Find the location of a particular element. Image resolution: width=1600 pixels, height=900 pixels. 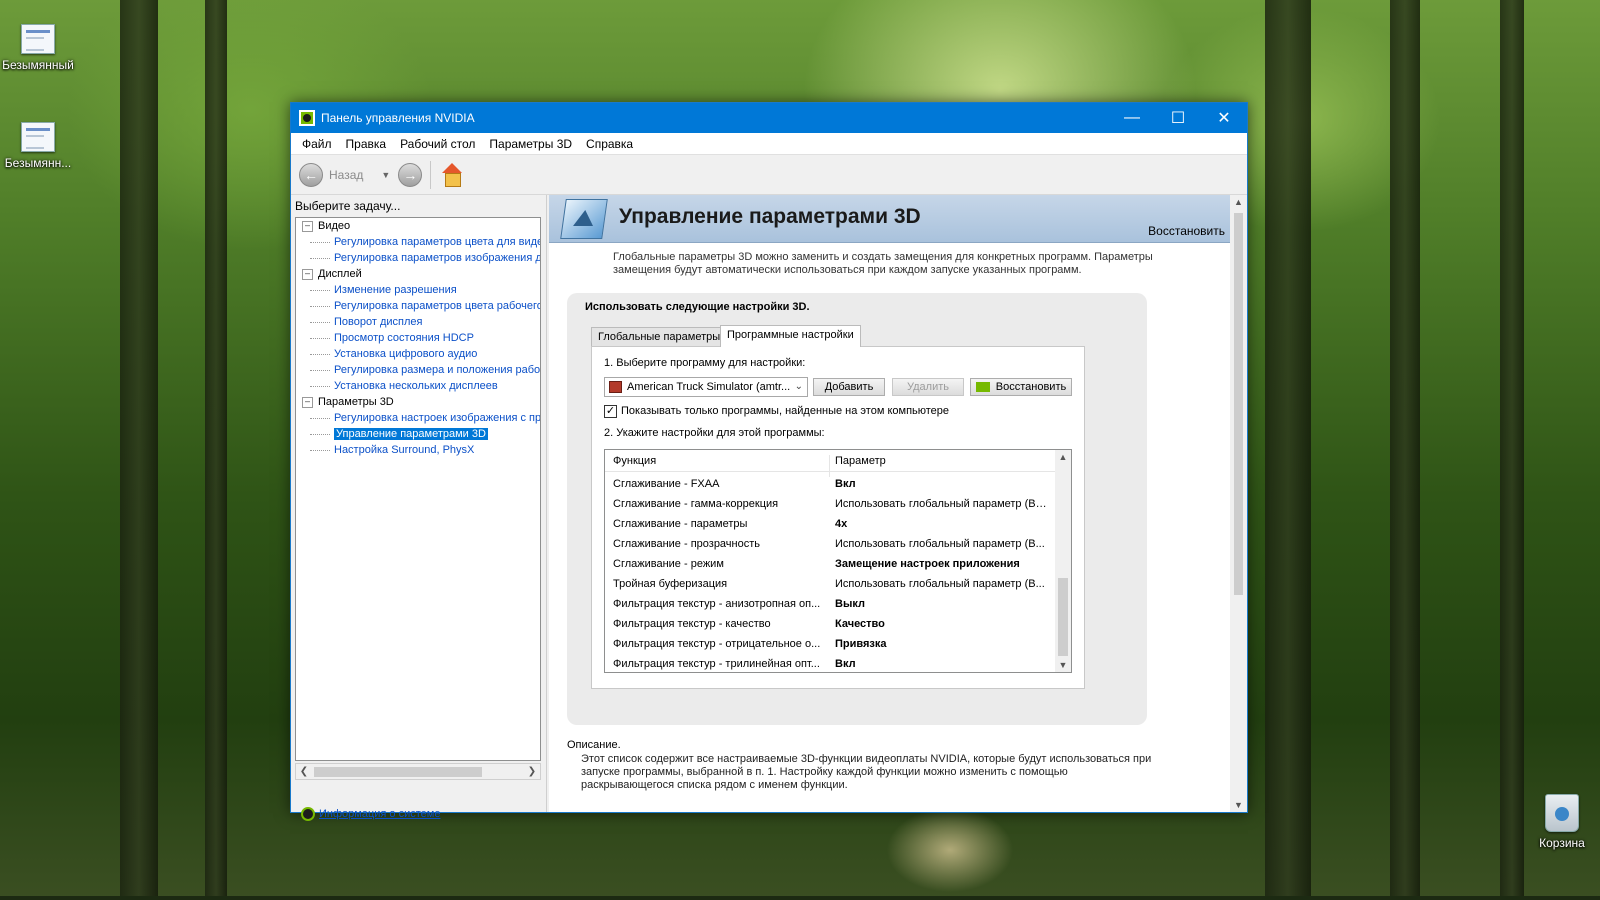

column-header-function: Функция is located at coordinates (634, 461).